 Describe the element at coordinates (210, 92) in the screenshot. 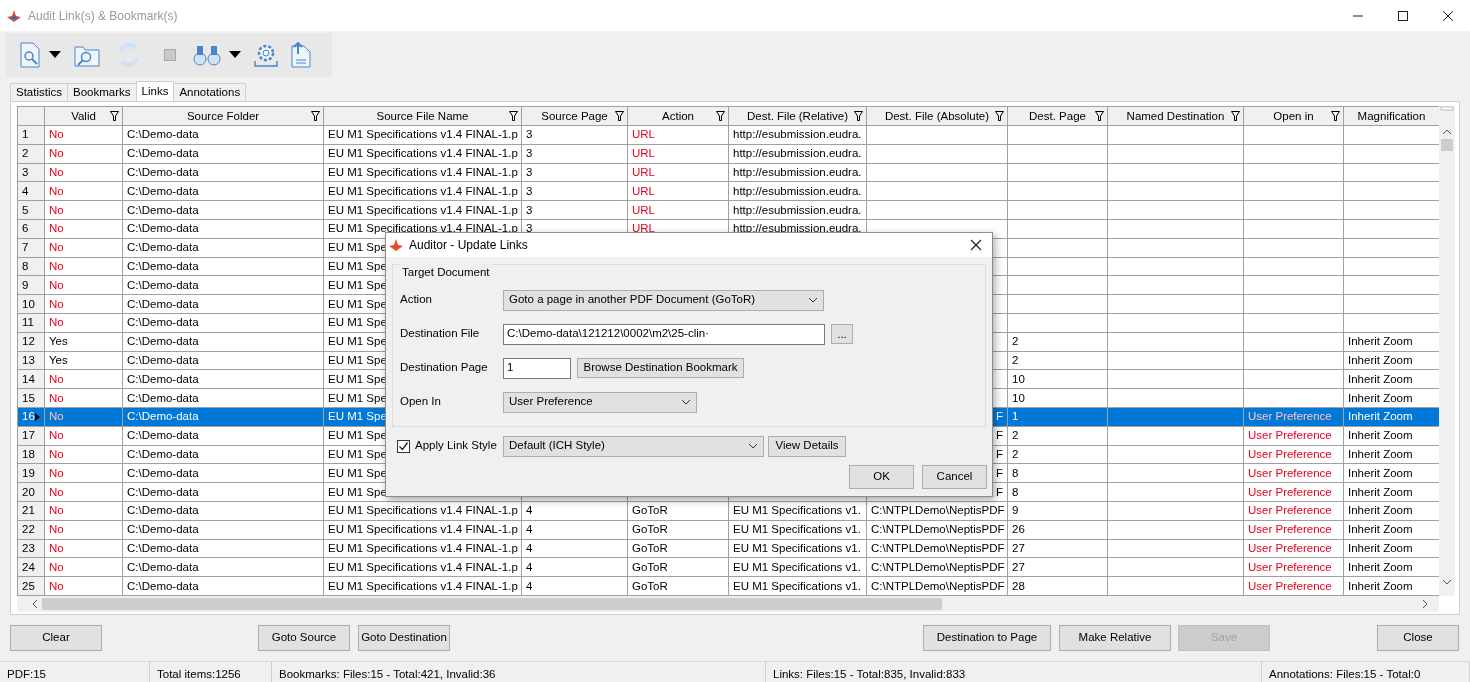

I see `tab: Annotations` at that location.